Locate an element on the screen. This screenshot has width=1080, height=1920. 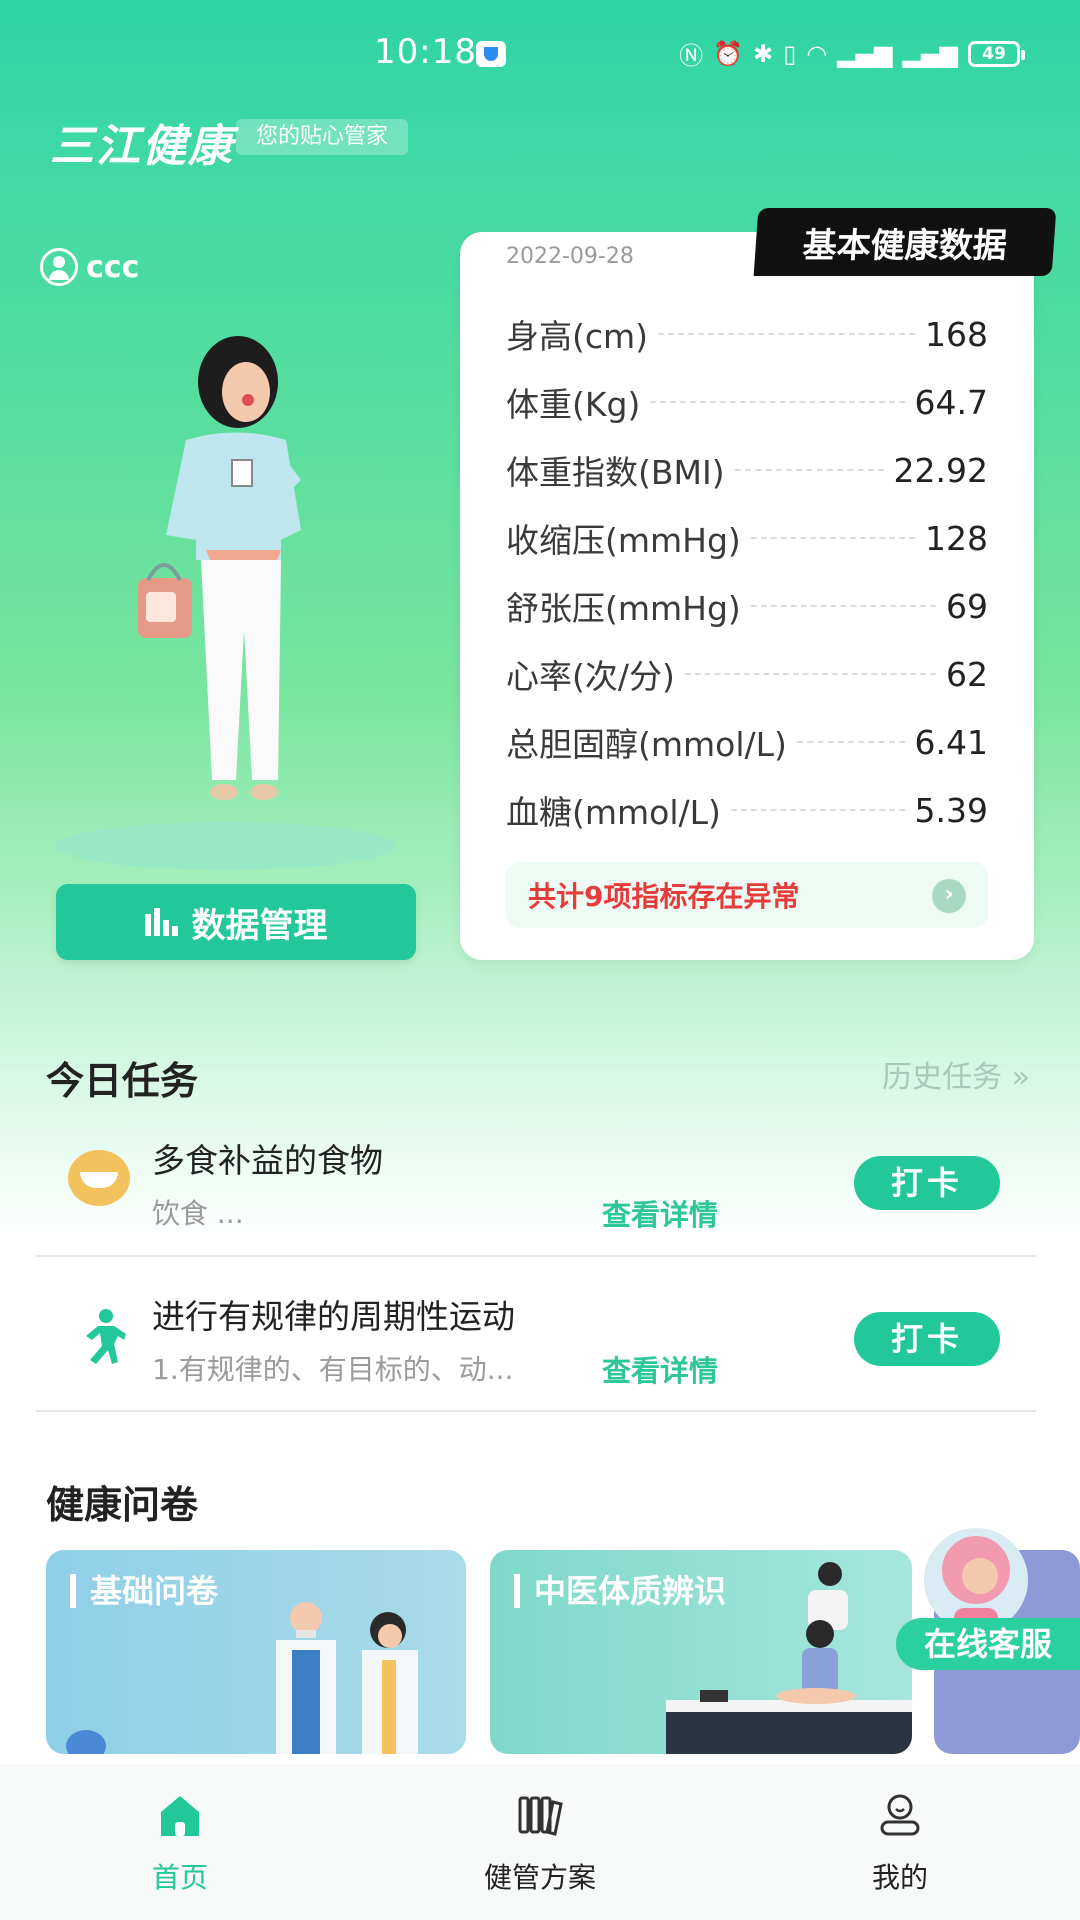
alarm-icon: ⏰ is located at coordinates (728, 53).